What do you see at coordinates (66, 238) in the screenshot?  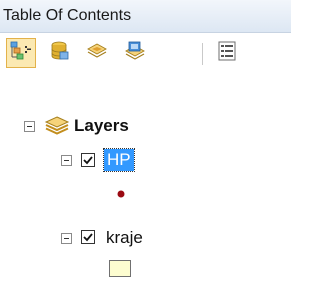 I see `layer-kraje-collapse-toggle` at bounding box center [66, 238].